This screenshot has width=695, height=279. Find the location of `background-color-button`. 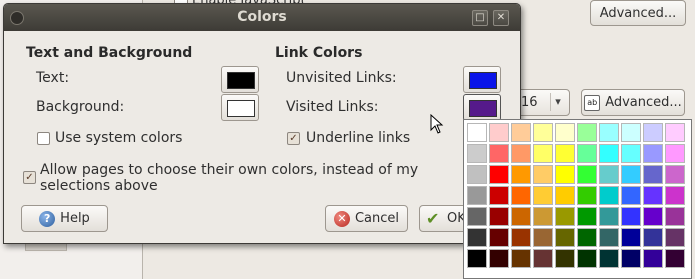

background-color-button is located at coordinates (240, 107).